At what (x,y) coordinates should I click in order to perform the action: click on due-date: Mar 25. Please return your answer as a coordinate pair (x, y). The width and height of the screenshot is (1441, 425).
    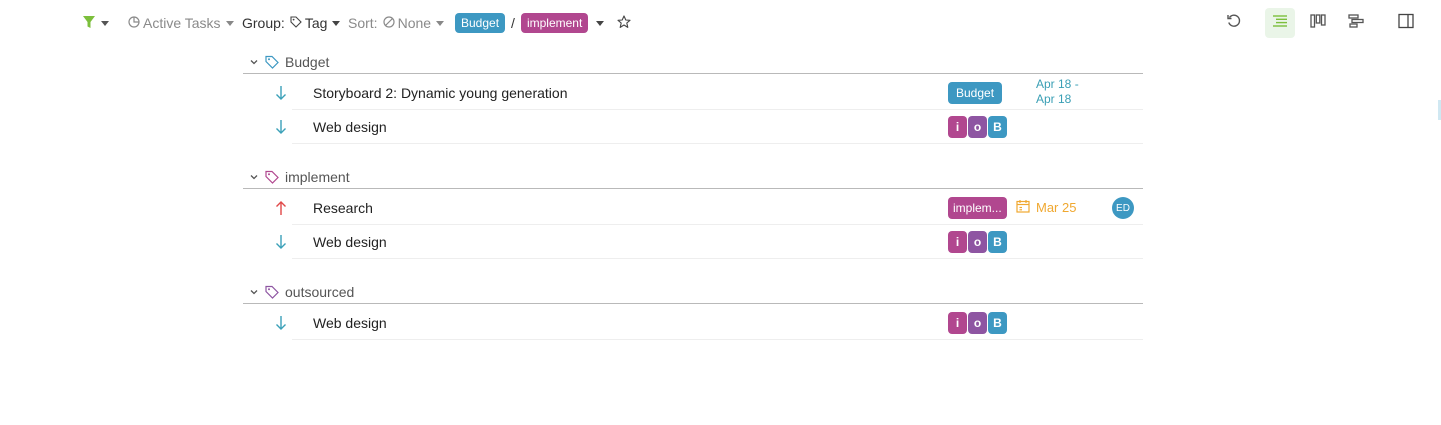
    Looking at the image, I should click on (1046, 207).